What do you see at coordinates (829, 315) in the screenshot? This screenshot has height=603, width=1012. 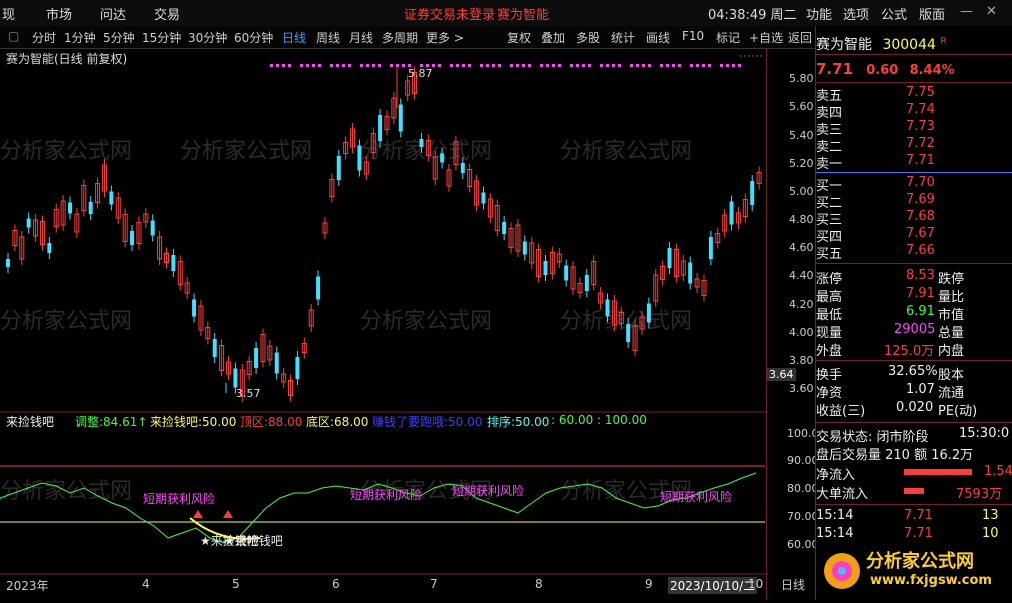 I see `stat-label: 最低` at bounding box center [829, 315].